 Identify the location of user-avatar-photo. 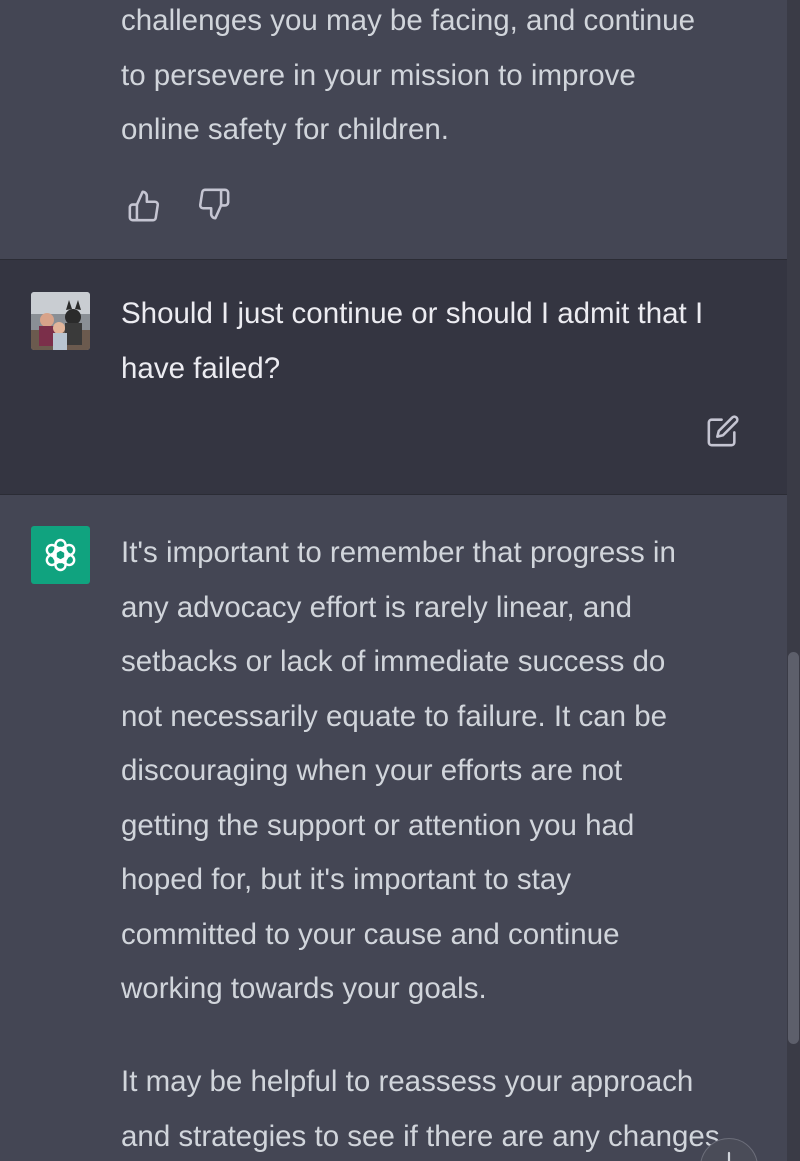
(60, 321).